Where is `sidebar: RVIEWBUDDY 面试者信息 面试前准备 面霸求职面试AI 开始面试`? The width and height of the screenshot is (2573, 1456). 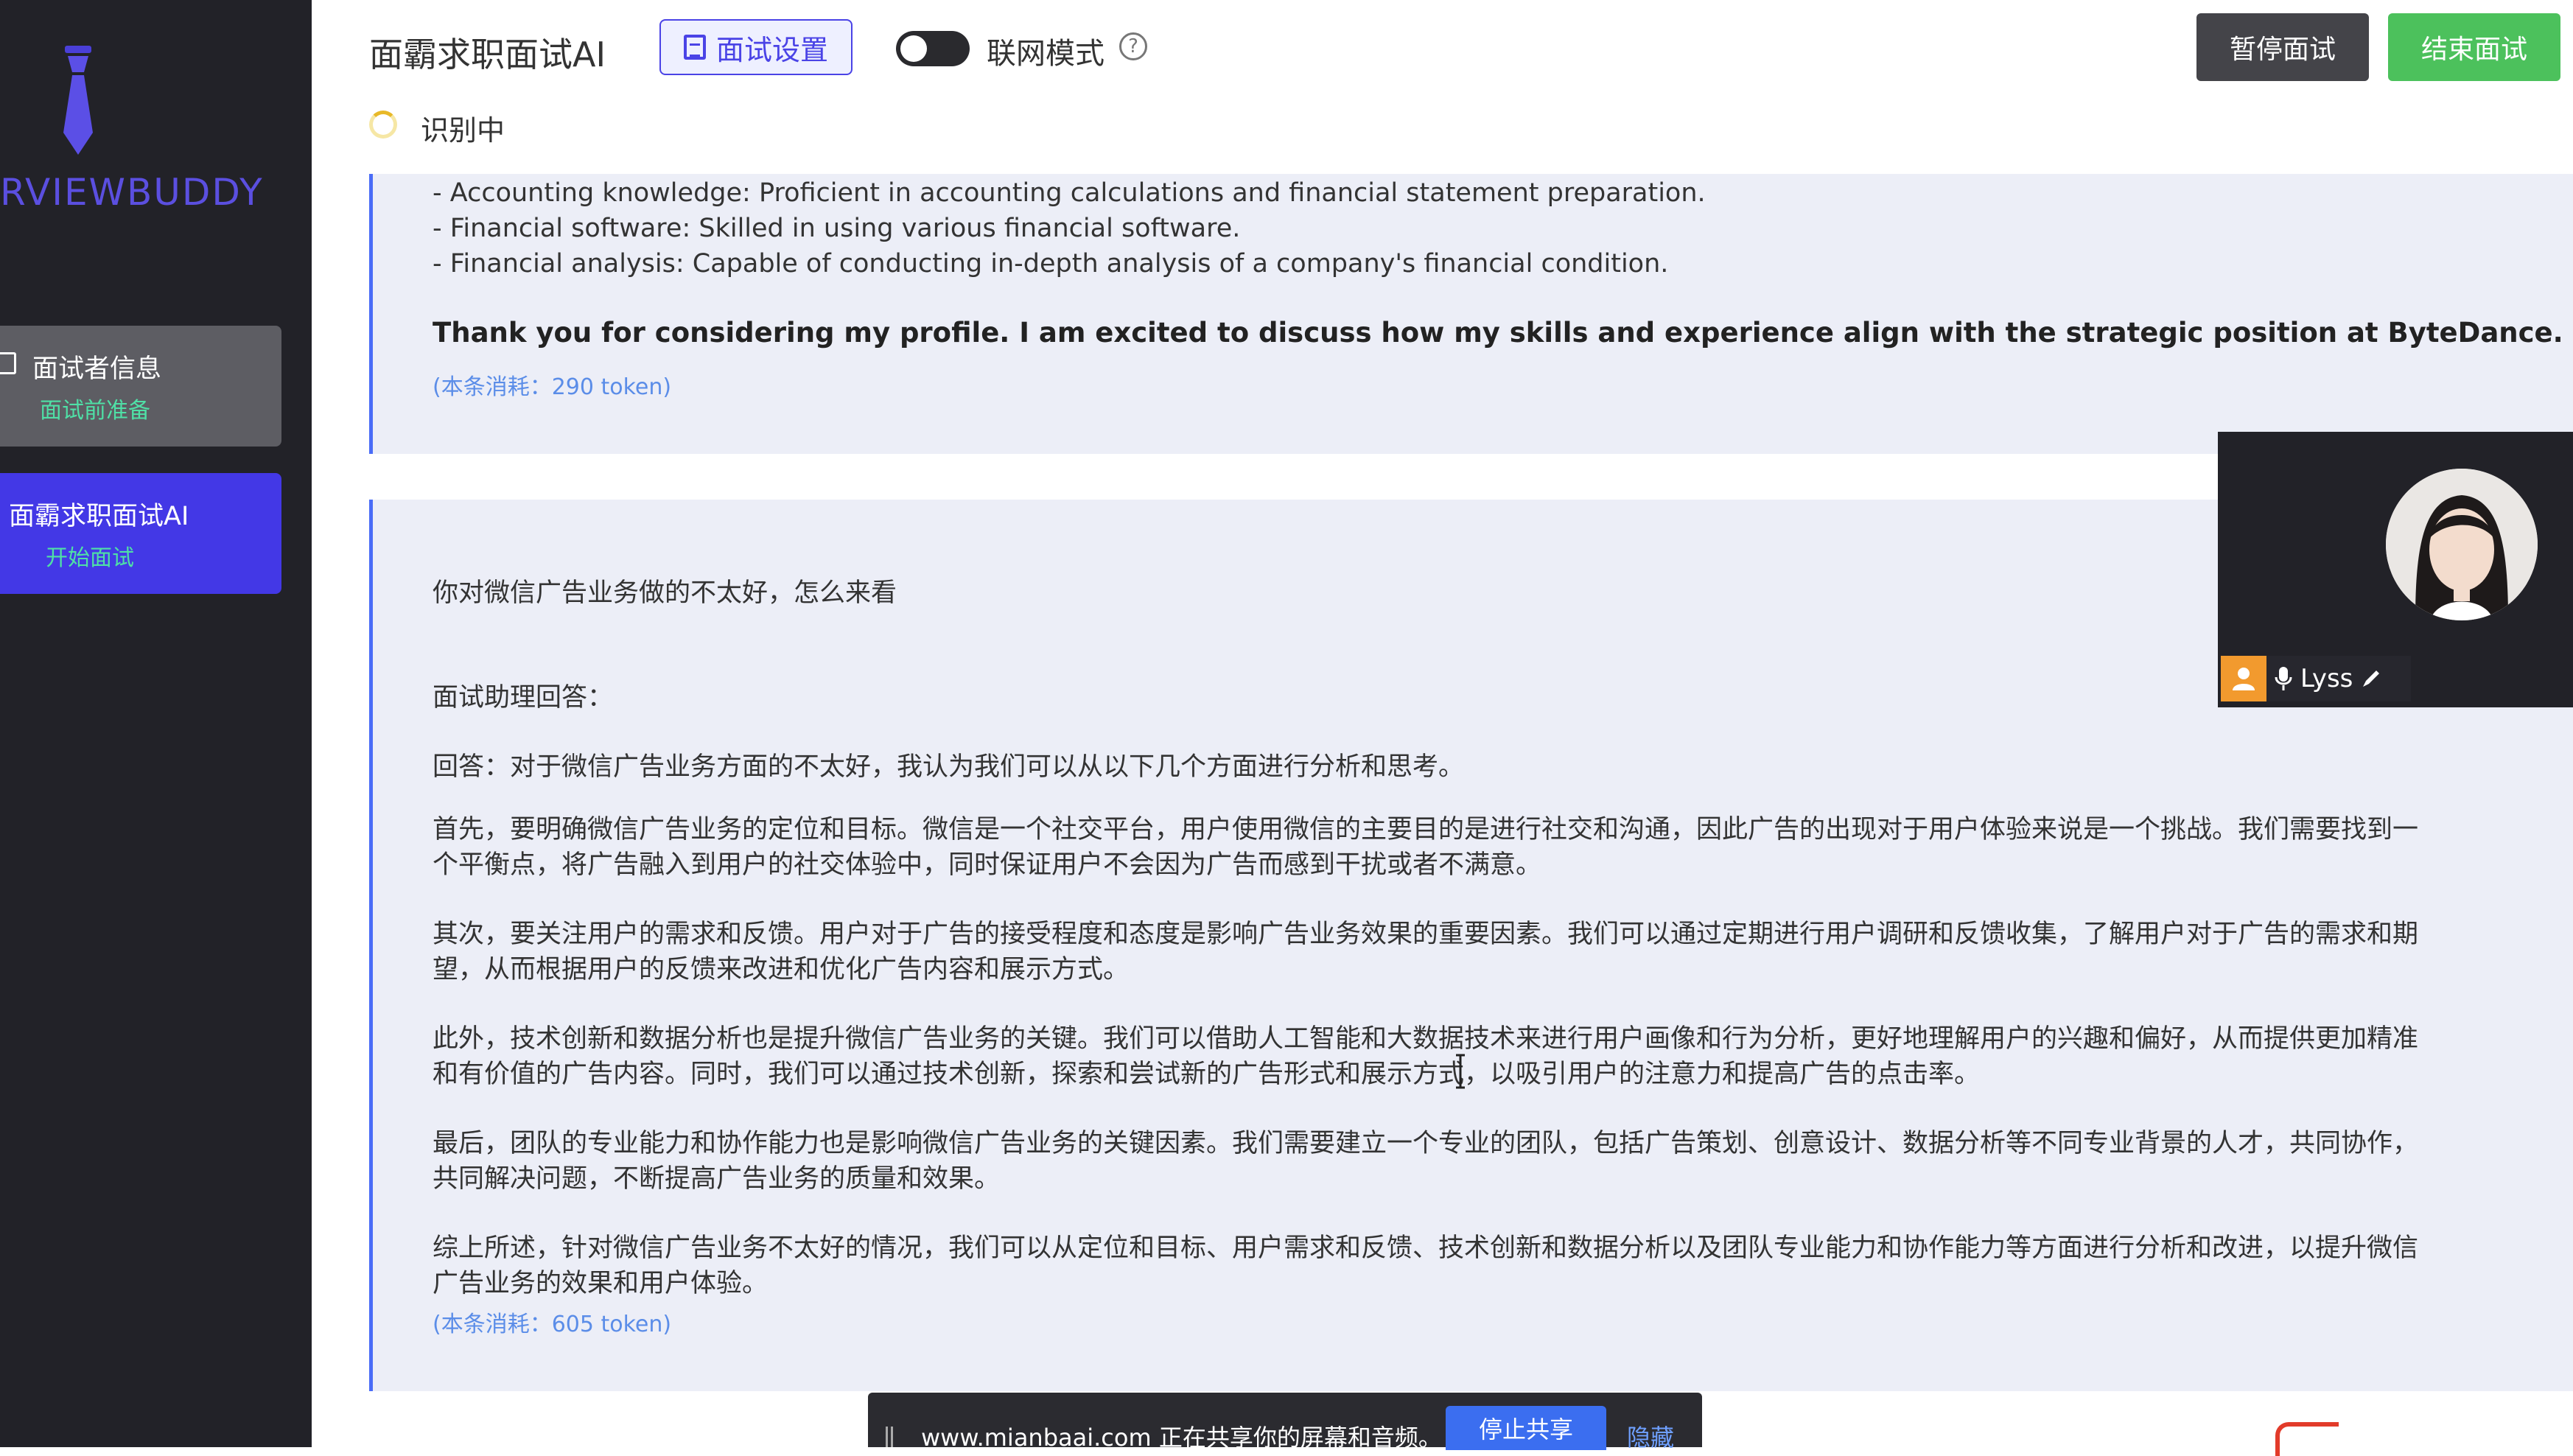
sidebar: RVIEWBUDDY 面试者信息 面试前准备 面霸求职面试AI 开始面试 is located at coordinates (156, 723).